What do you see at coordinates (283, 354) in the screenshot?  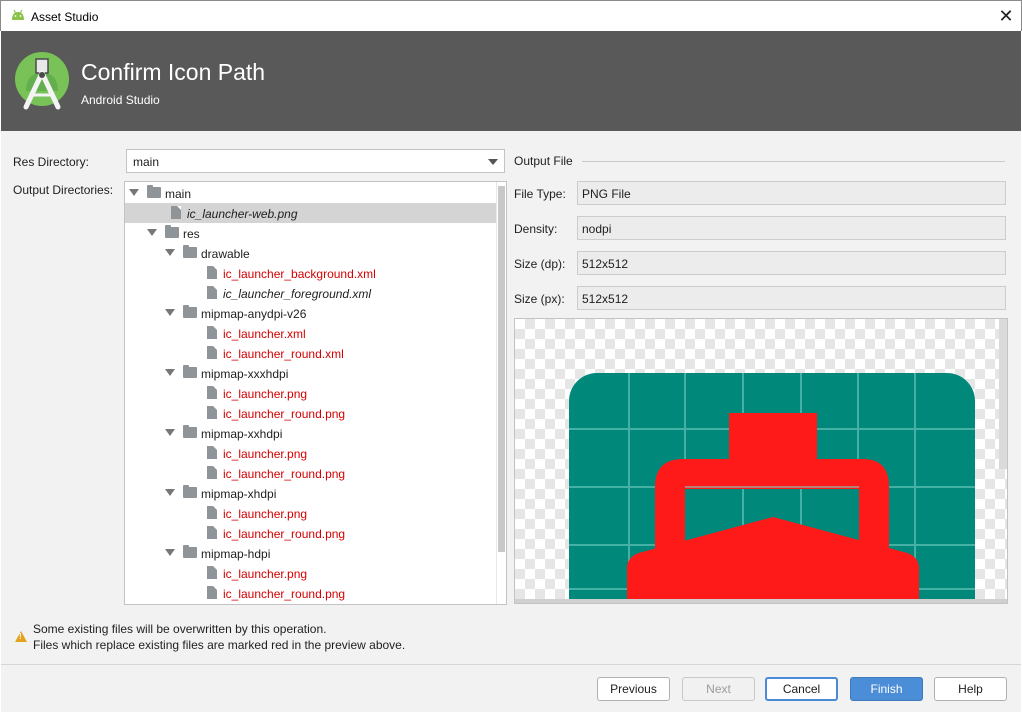 I see `tree-file-label: ic_launcher_round.xml` at bounding box center [283, 354].